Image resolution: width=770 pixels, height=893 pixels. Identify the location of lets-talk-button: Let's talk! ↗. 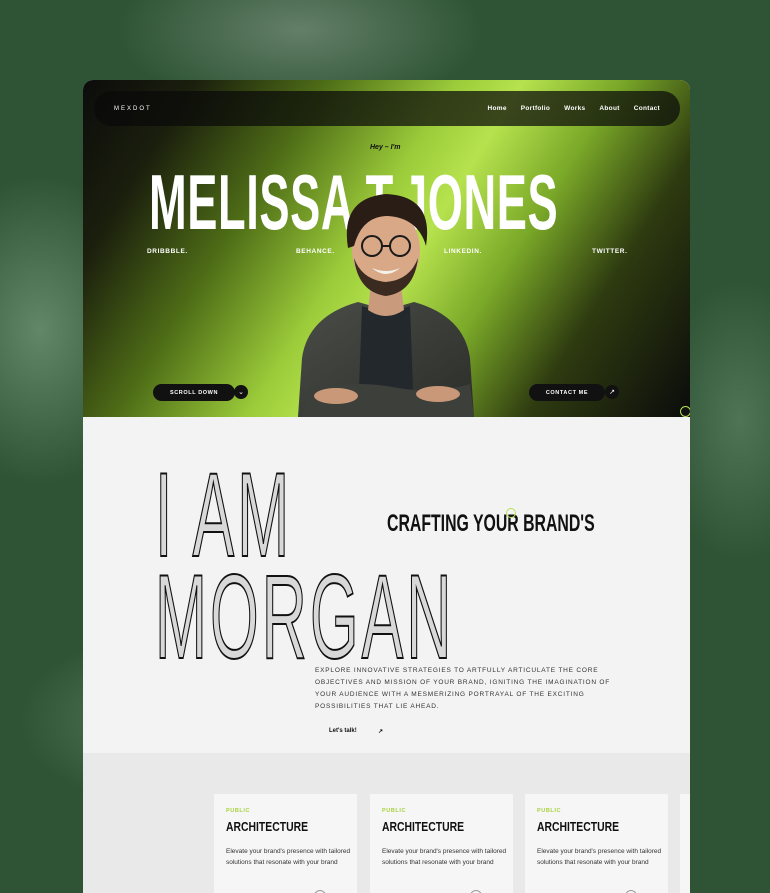
(356, 731).